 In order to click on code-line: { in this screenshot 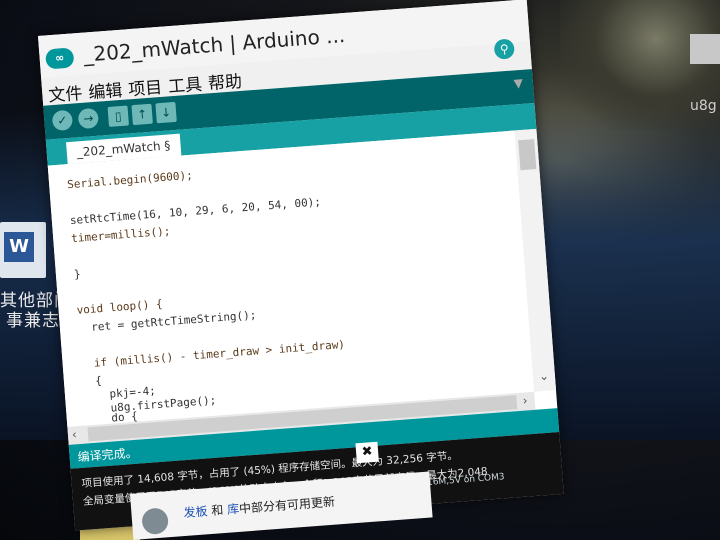, I will do `click(92, 381)`.